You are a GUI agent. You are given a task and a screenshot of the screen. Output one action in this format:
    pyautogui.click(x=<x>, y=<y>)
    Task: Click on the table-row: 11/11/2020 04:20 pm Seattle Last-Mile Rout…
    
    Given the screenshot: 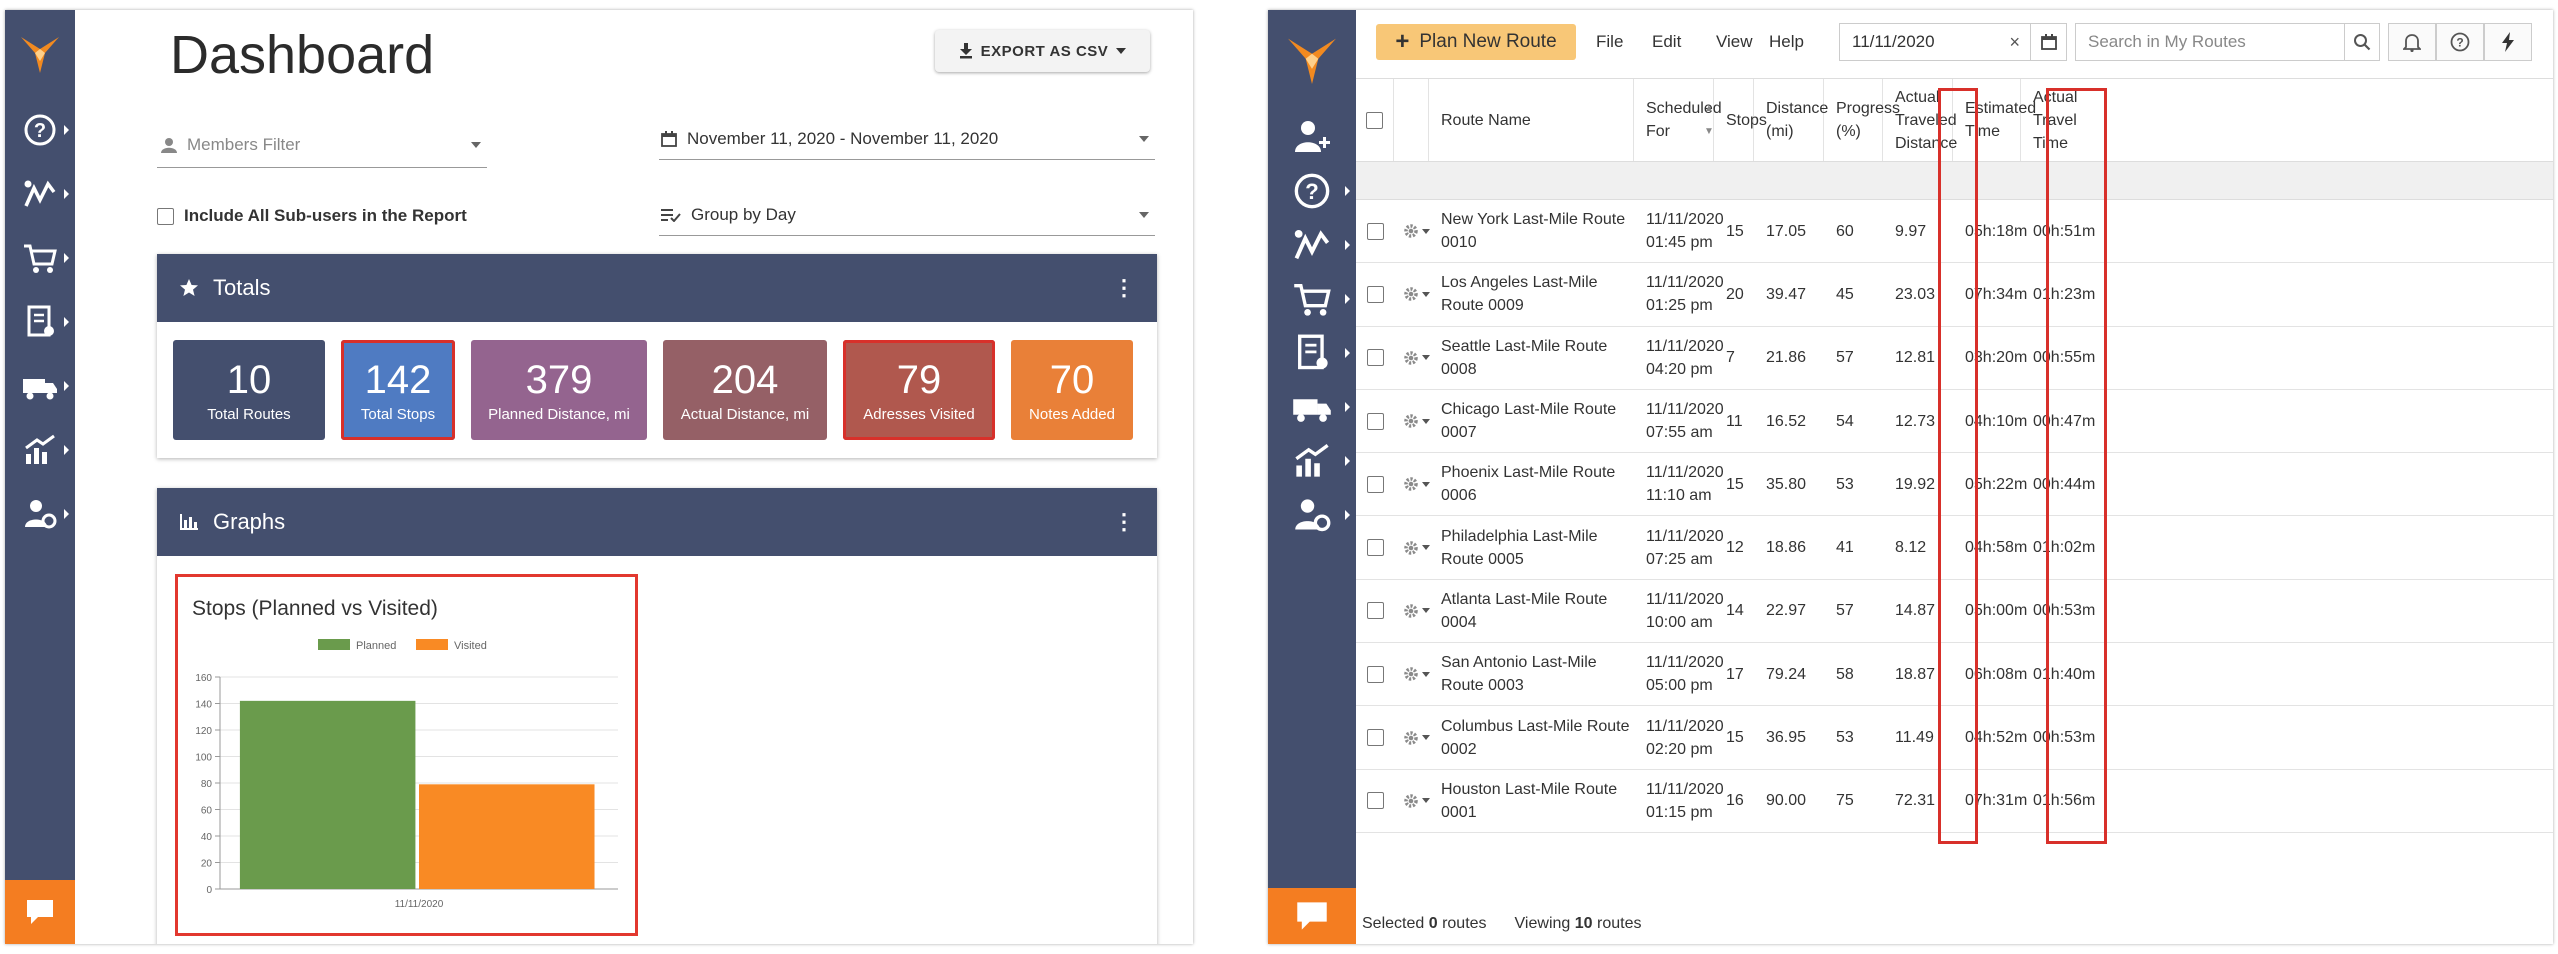 What is the action you would take?
    pyautogui.click(x=1954, y=358)
    